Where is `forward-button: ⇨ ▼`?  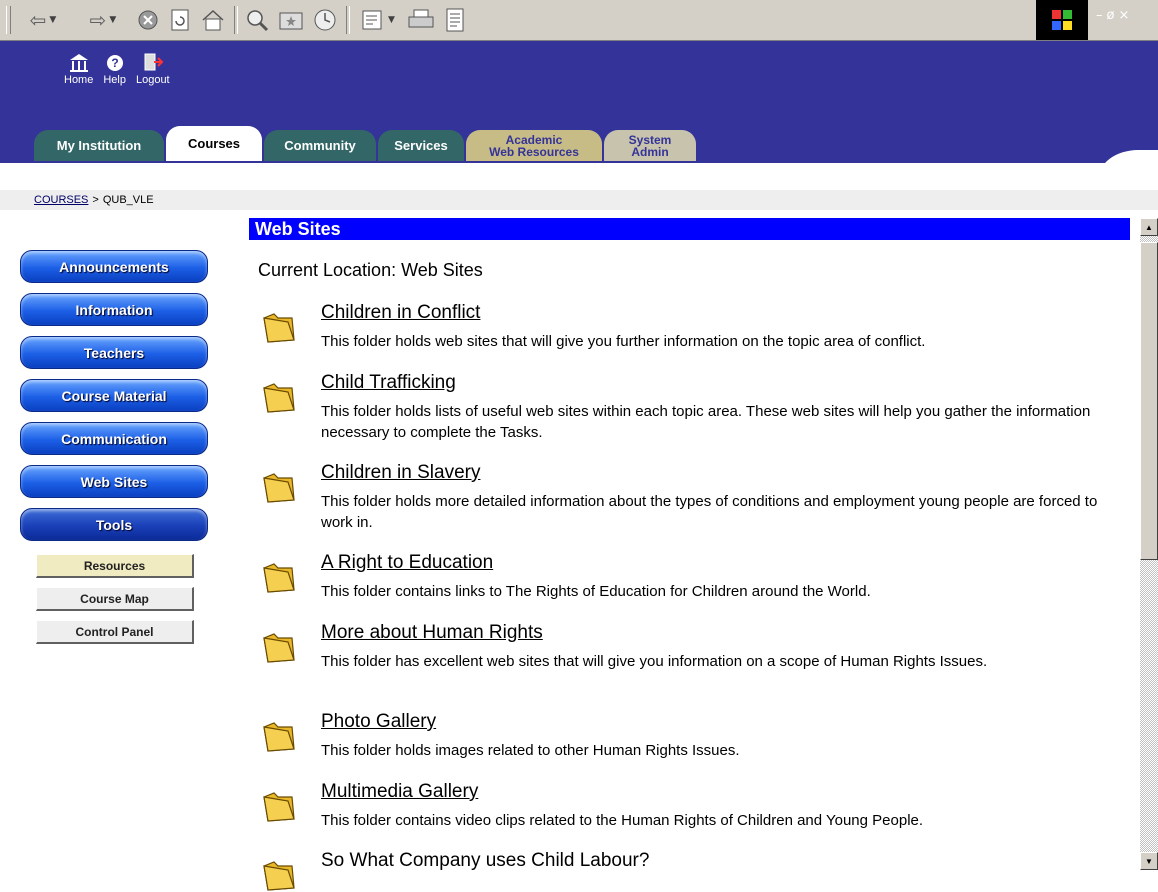
forward-button: ⇨ ▼ is located at coordinates (103, 20).